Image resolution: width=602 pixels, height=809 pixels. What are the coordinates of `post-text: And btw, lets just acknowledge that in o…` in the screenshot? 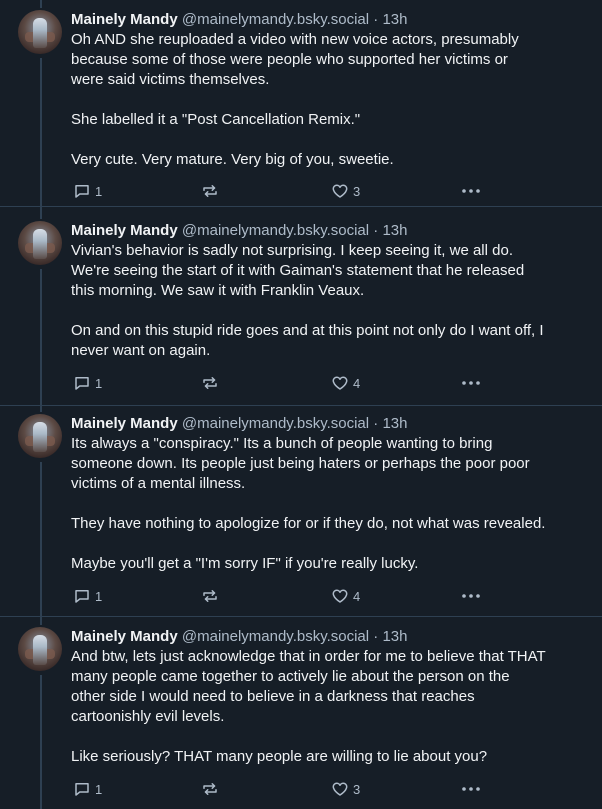 It's located at (308, 706).